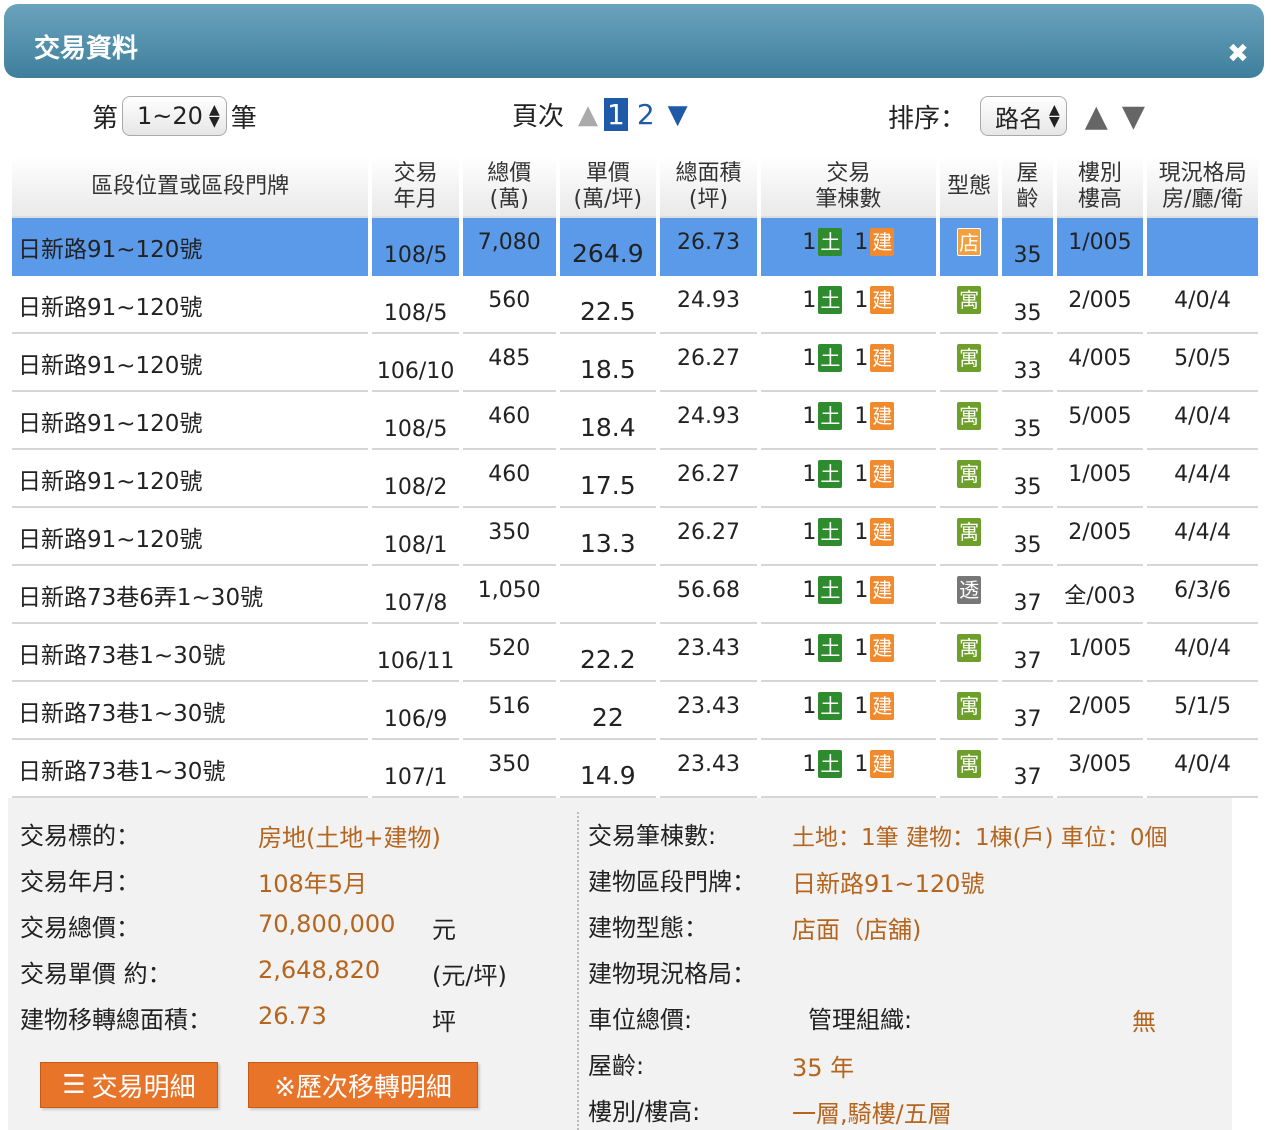  I want to click on range-prefix: 第, so click(105, 118).